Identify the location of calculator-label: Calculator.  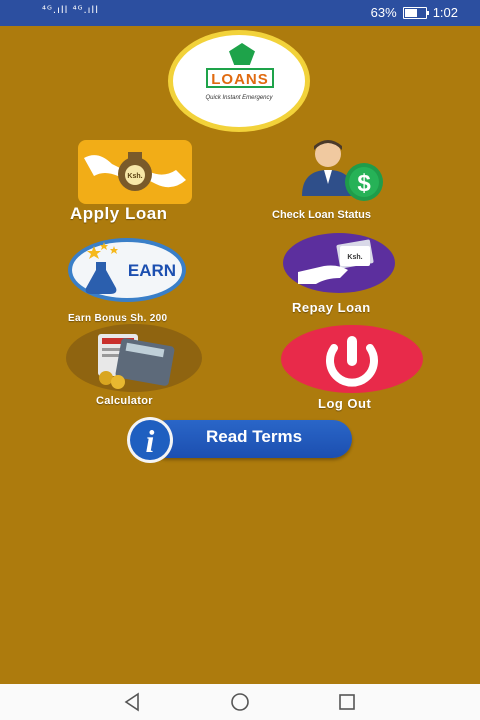
(124, 401).